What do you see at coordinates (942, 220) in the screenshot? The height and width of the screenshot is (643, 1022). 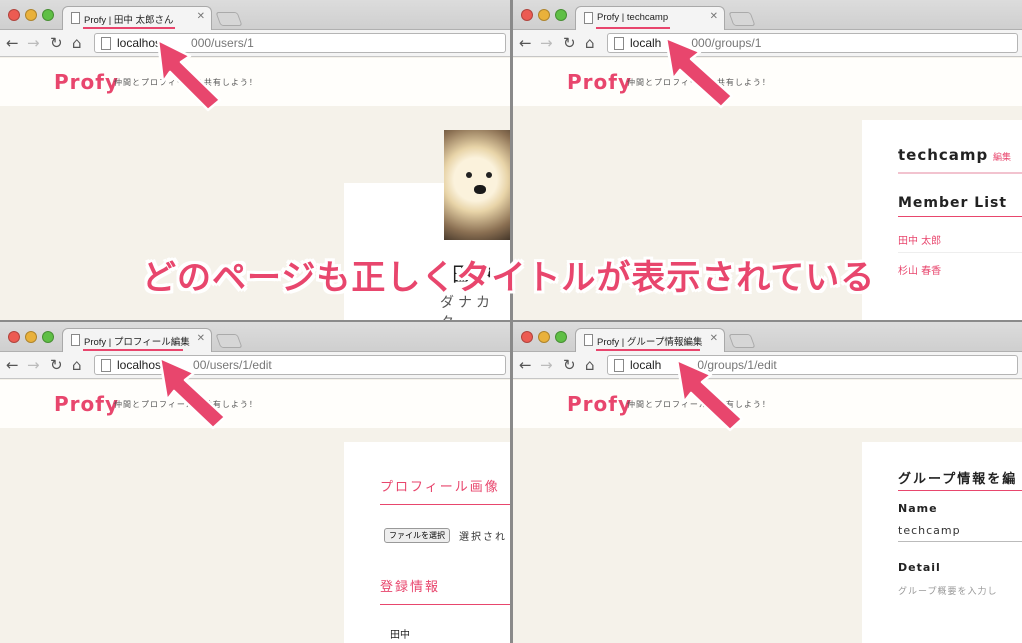 I see `group-card: techcamp 編集 Member List 田中 太郎 杉山 春香` at bounding box center [942, 220].